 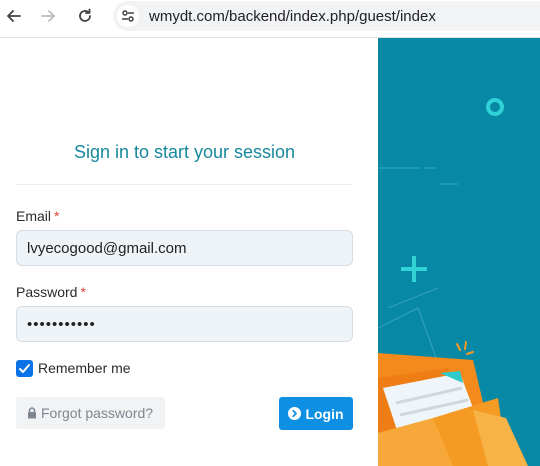 I want to click on address-bar: wmydt.com/backend/index.php/guest/index, so click(x=326, y=16).